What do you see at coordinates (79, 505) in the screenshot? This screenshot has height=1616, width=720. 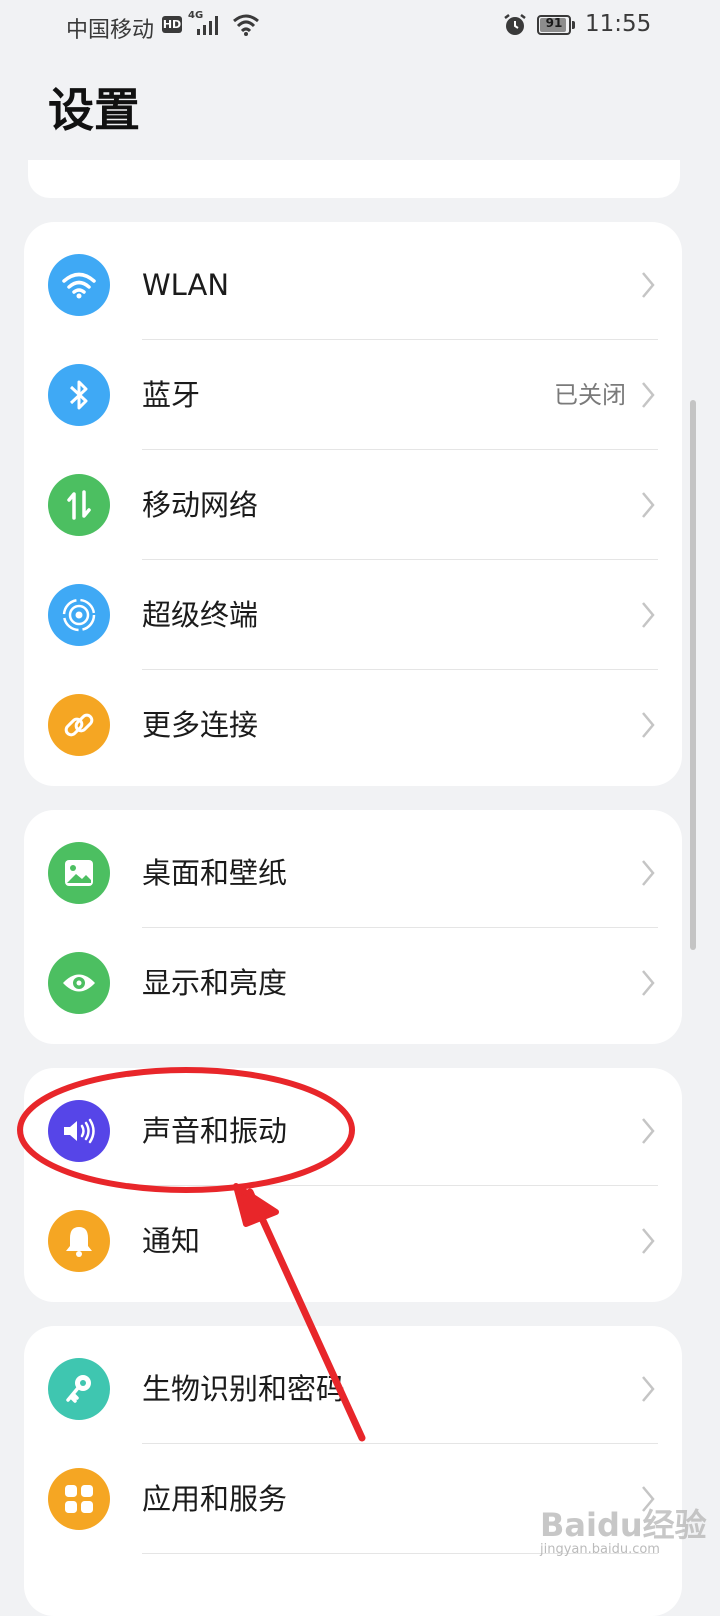 I see `mobile-data-icon` at bounding box center [79, 505].